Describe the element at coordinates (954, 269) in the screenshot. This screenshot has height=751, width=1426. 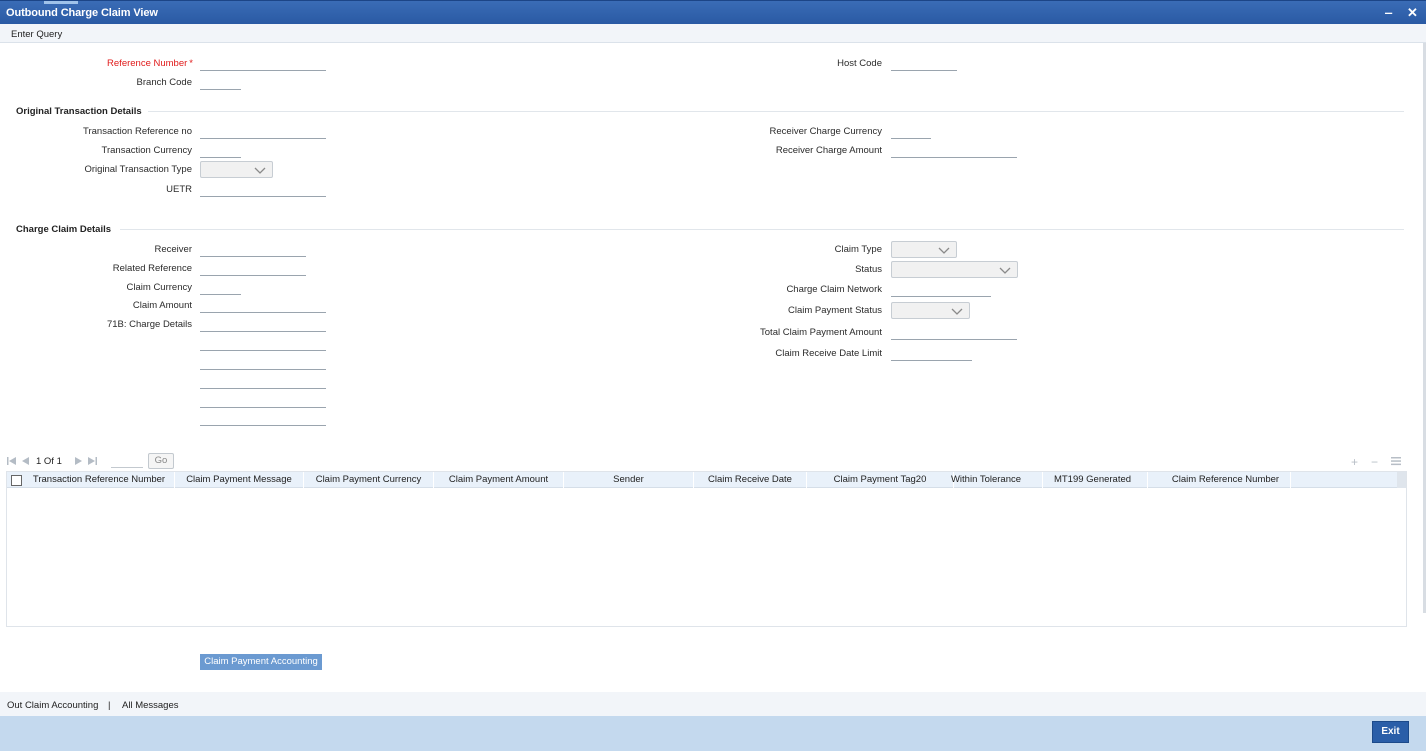
I see `status-select` at that location.